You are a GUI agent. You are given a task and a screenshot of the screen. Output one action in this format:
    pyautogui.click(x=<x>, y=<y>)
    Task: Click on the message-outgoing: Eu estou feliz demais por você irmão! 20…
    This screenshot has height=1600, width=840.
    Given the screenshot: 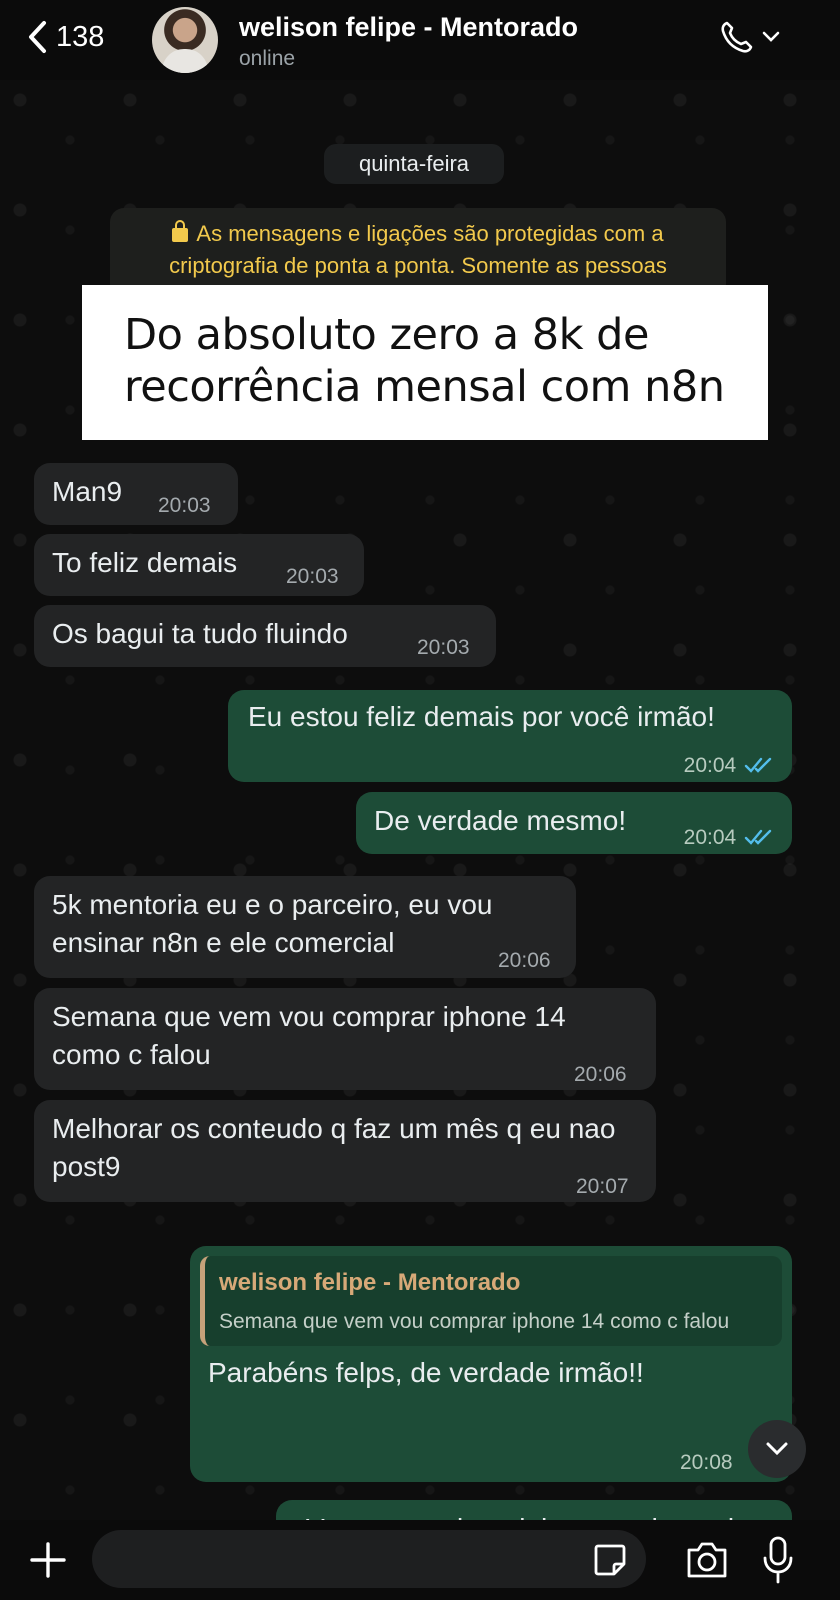 What is the action you would take?
    pyautogui.click(x=510, y=736)
    